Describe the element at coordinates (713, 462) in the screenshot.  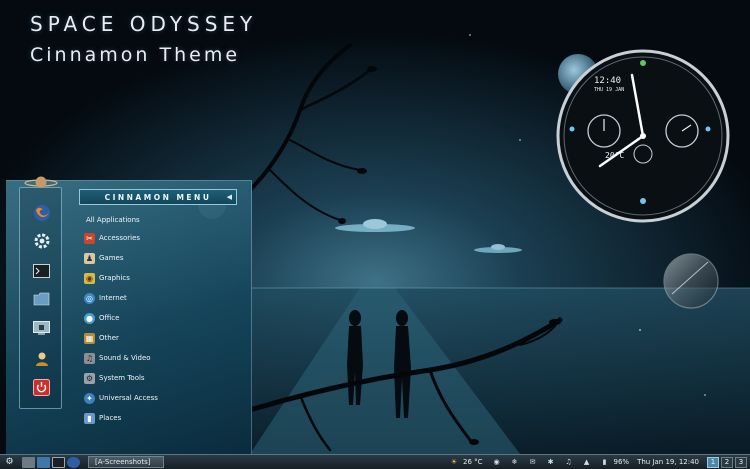
I see `workspace-1: 1` at that location.